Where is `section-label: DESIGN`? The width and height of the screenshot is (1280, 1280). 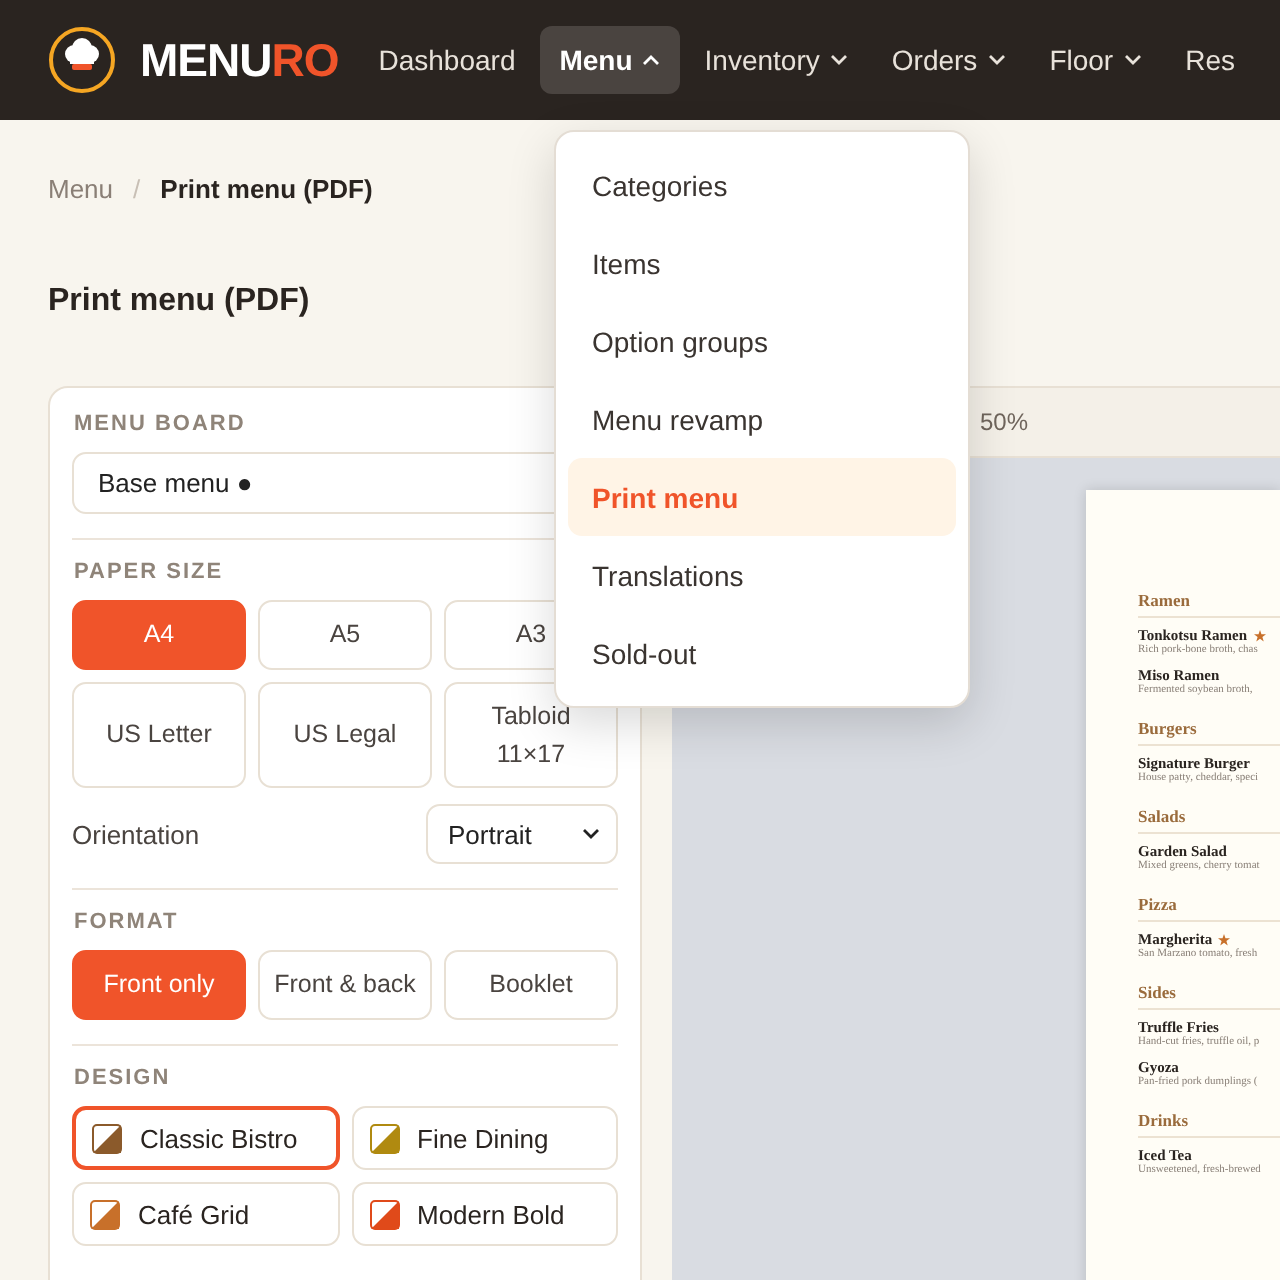
section-label: DESIGN is located at coordinates (123, 1078).